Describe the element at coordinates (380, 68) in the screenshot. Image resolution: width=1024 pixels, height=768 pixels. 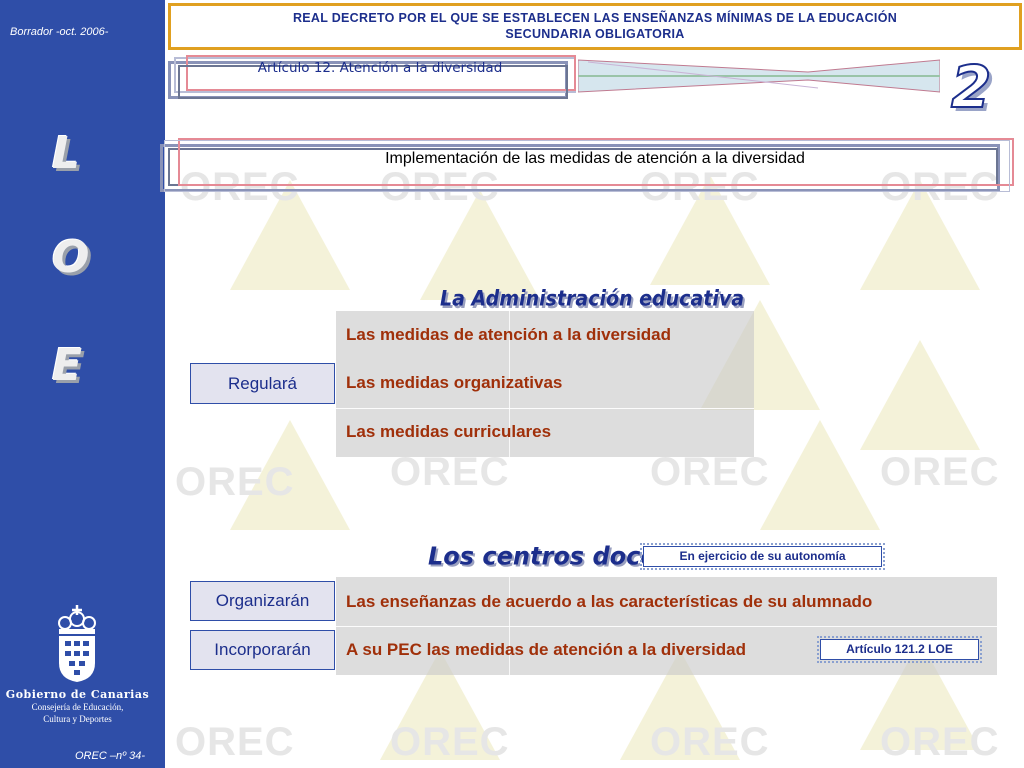
I see `article-heading: Artículo 12. Atención a la diversidad` at that location.